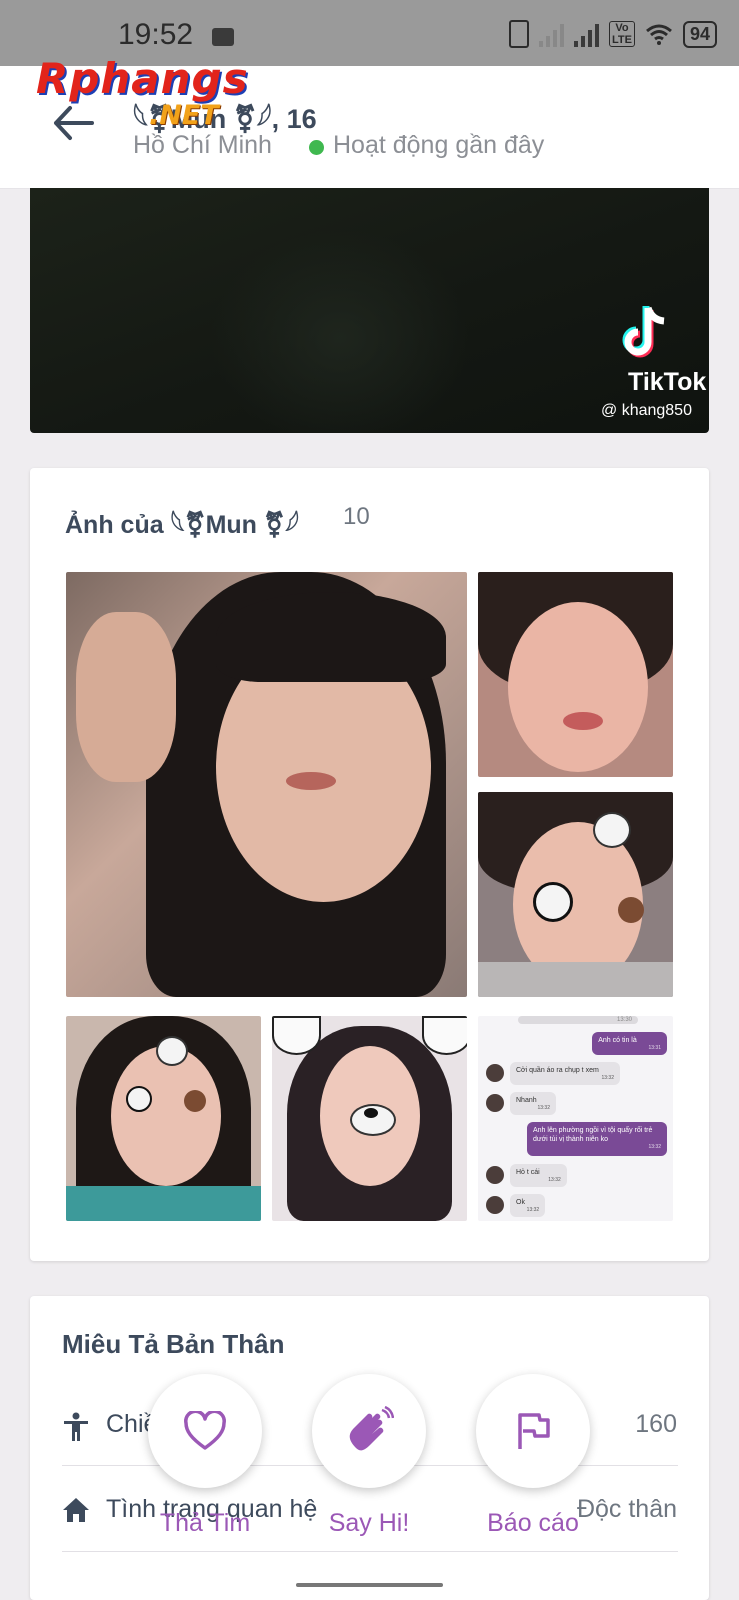 This screenshot has height=1600, width=739. Describe the element at coordinates (667, 382) in the screenshot. I see `tiktok-brand: TikTok` at that location.